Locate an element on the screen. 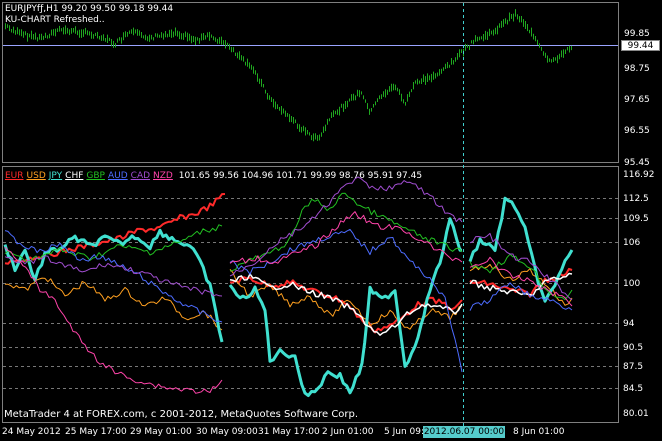 Image resolution: width=662 pixels, height=441 pixels. time-tick-label: 2 Jun 01:00 is located at coordinates (348, 432).